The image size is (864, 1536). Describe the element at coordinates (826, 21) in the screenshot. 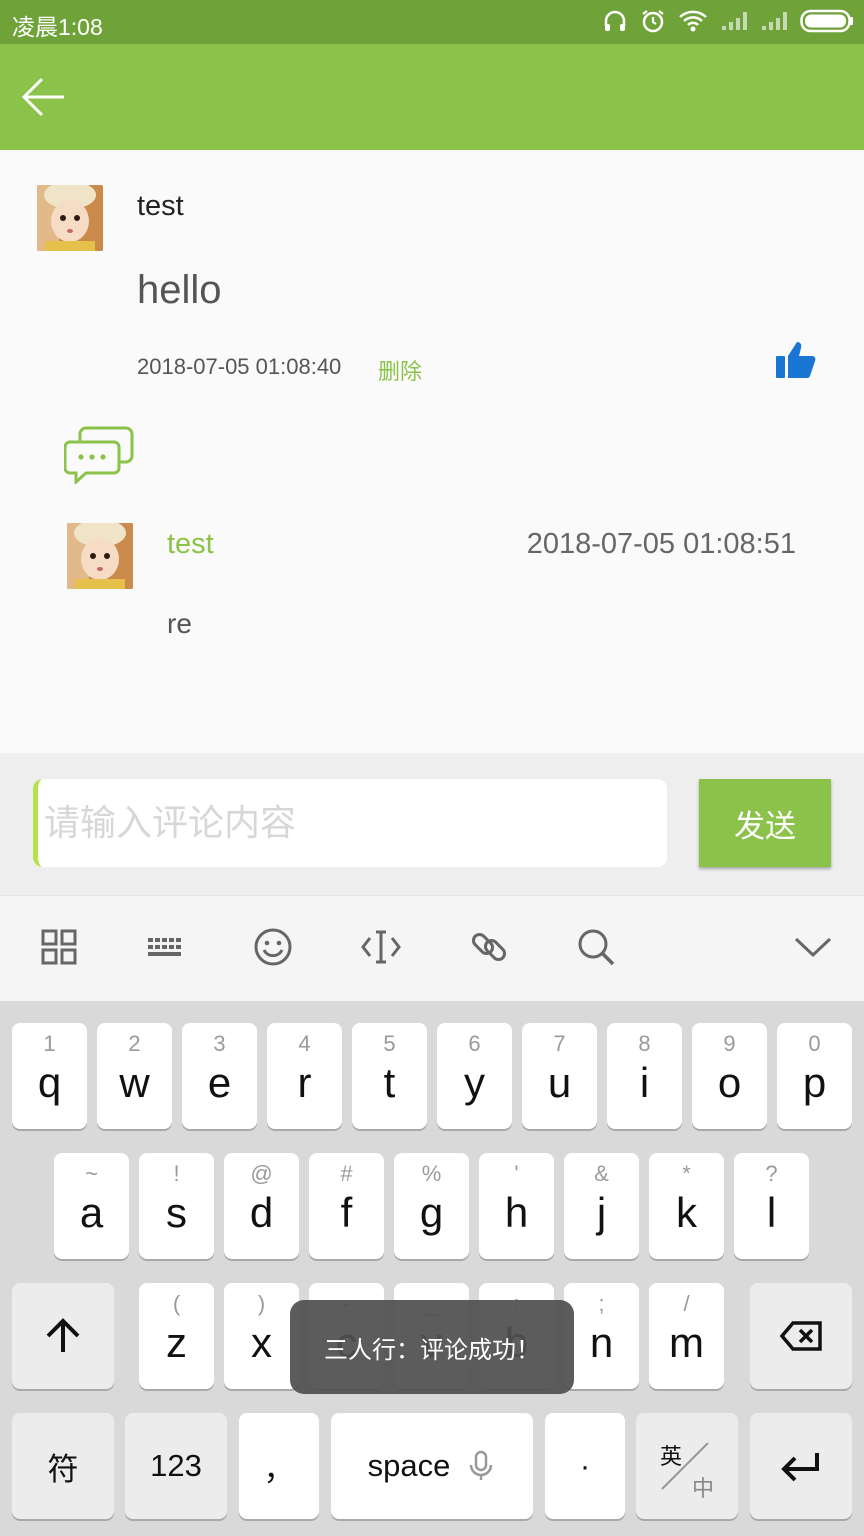

I see `battery-icon` at that location.